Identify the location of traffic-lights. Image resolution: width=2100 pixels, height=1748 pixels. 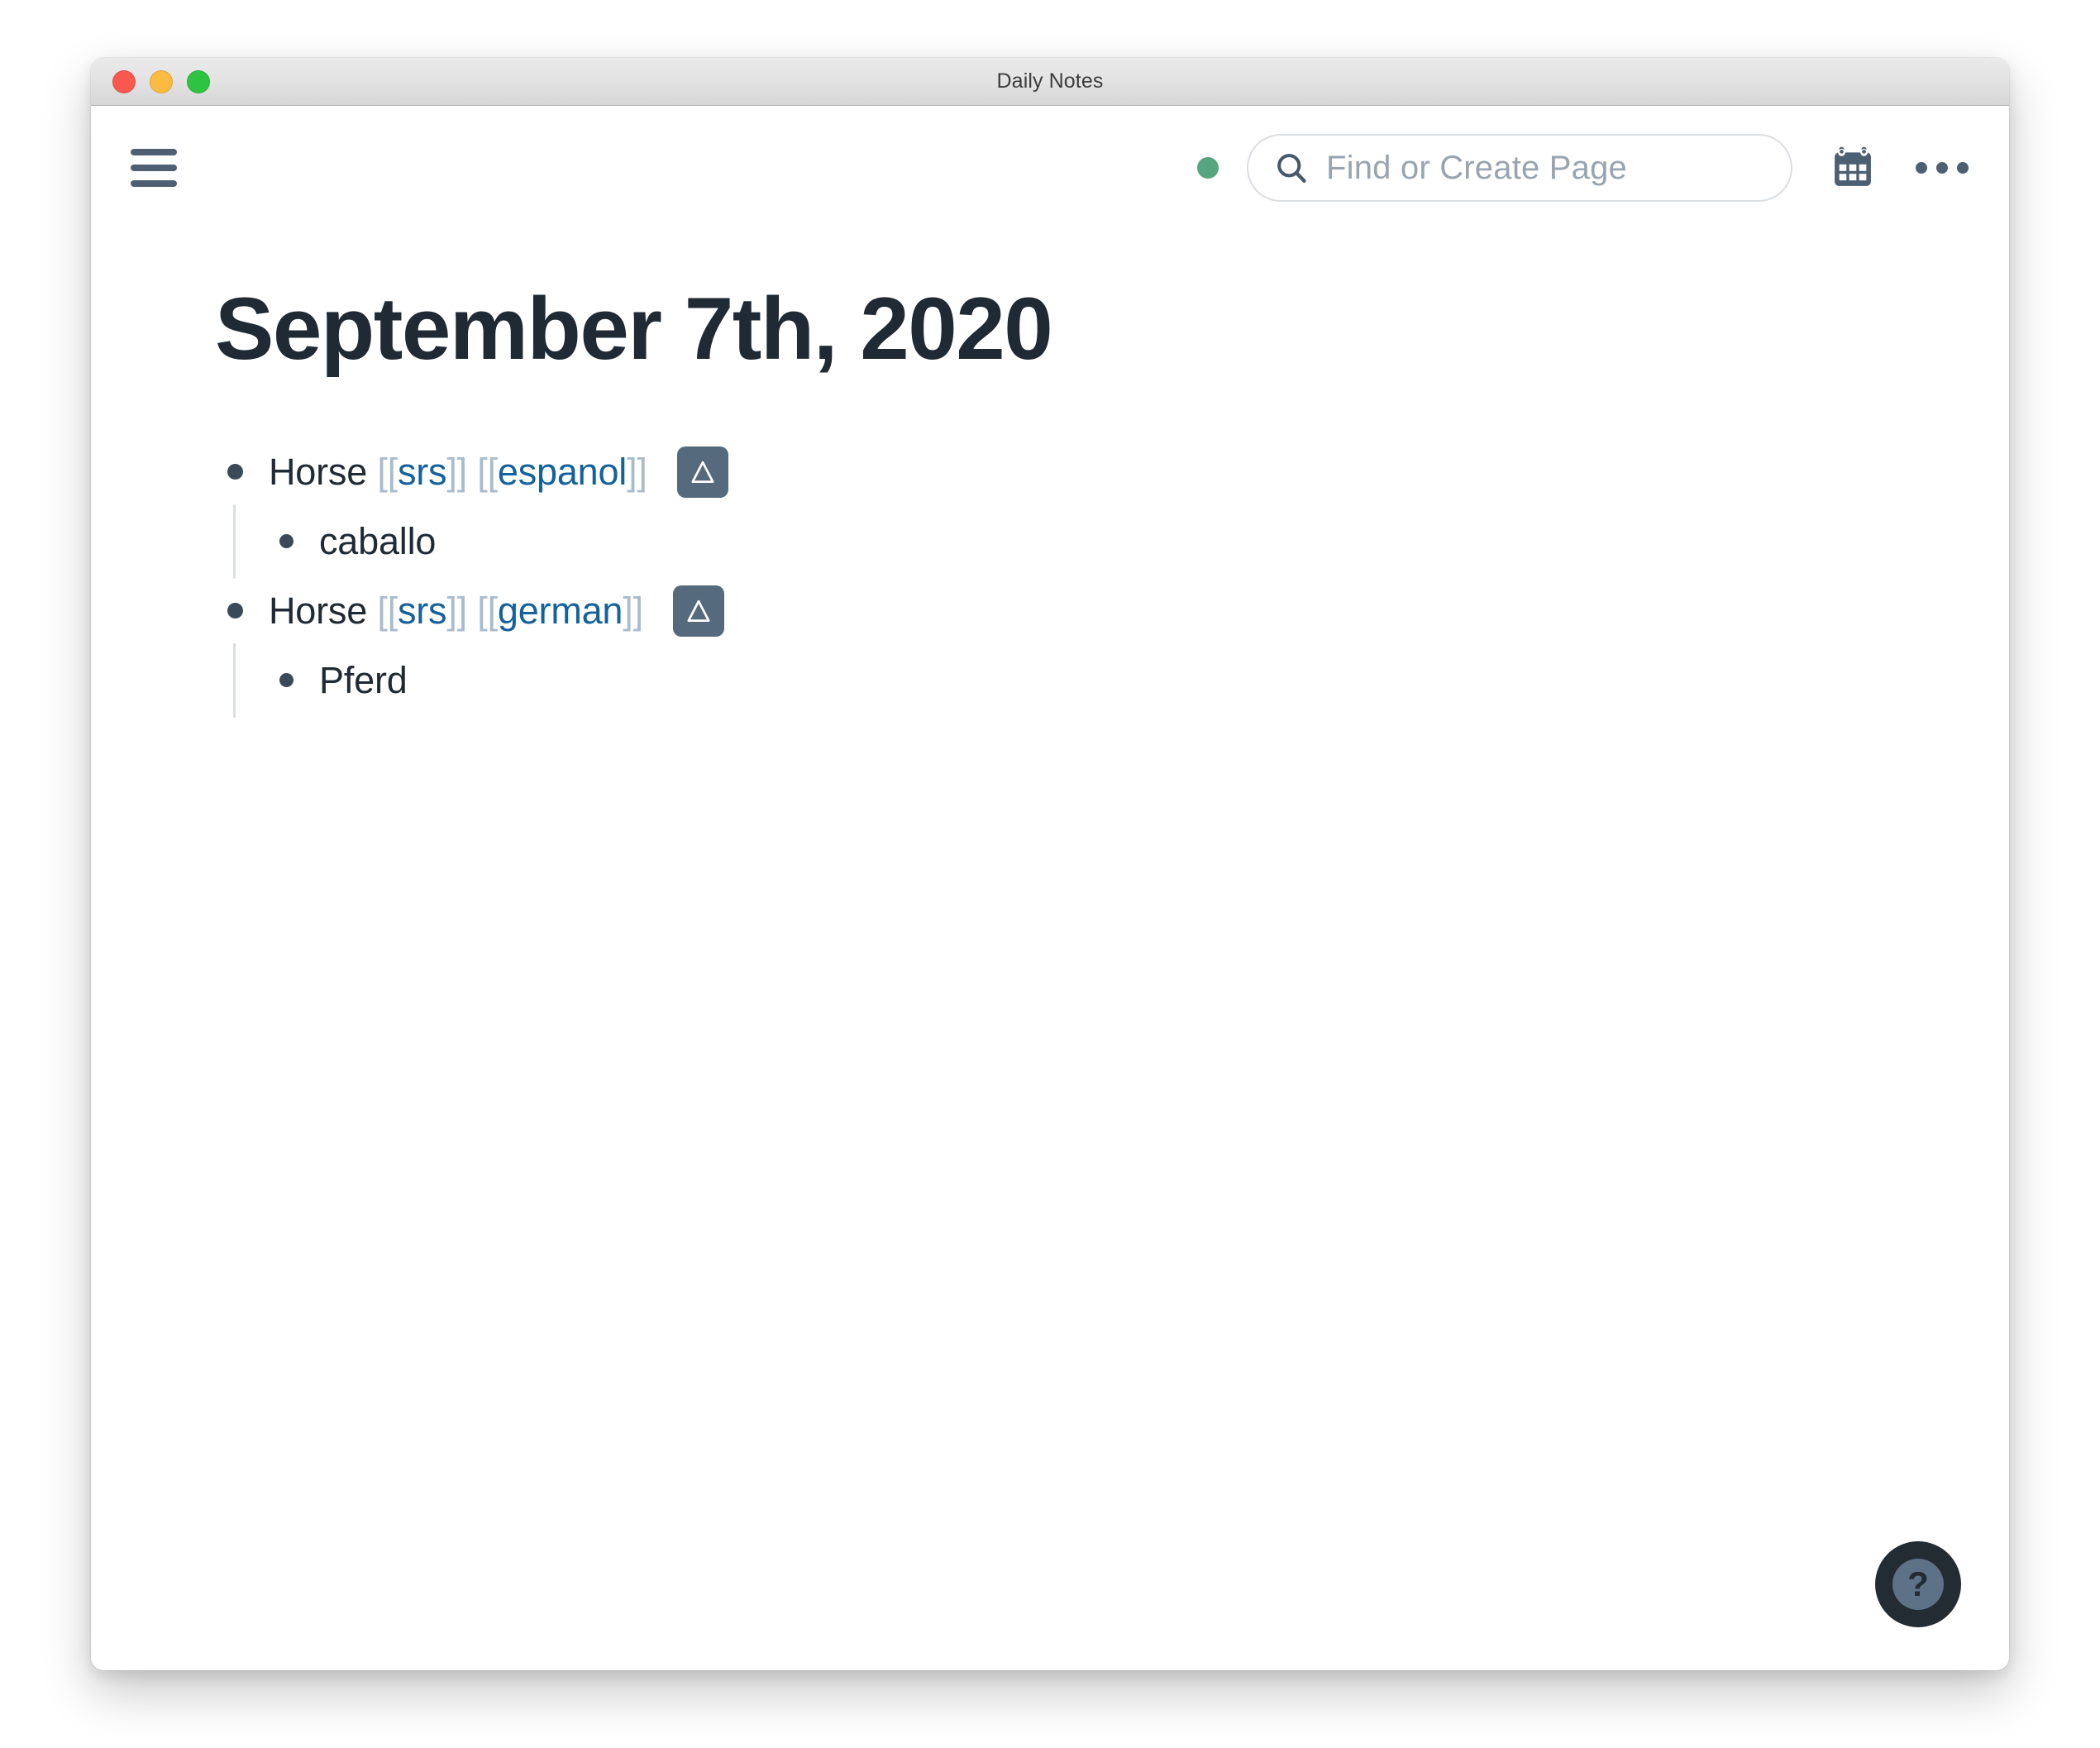
(161, 81).